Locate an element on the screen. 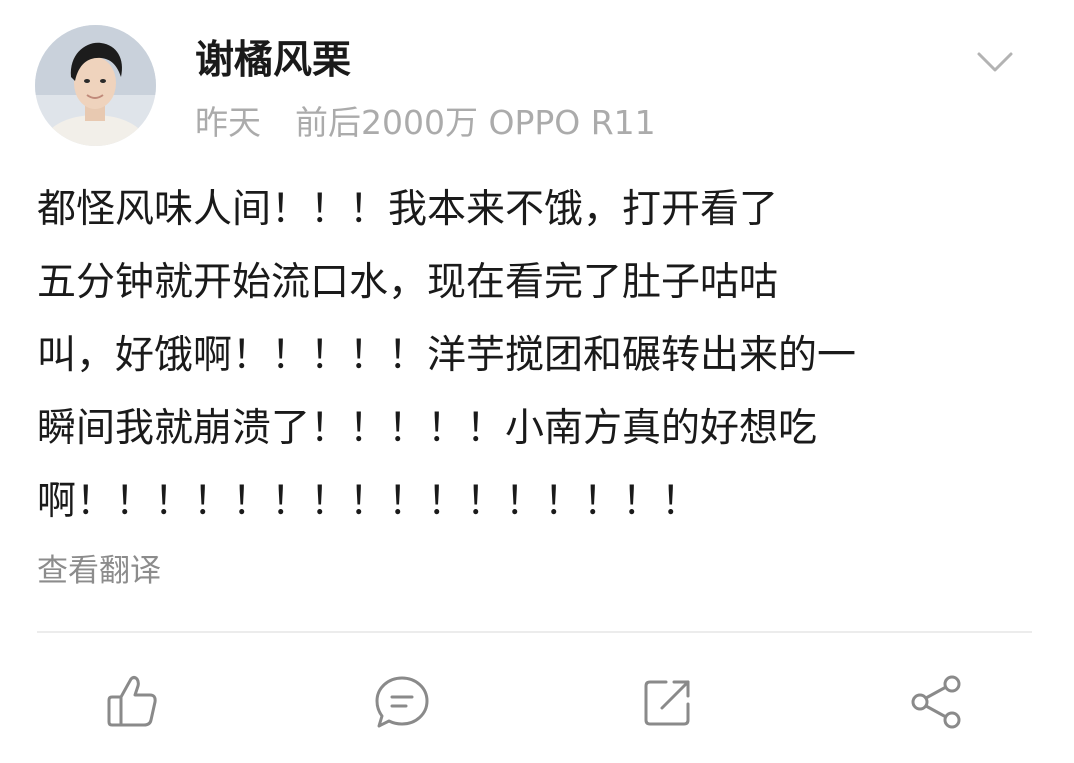 The image size is (1074, 763). view-translation-link: 查看翻译 is located at coordinates (99, 571).